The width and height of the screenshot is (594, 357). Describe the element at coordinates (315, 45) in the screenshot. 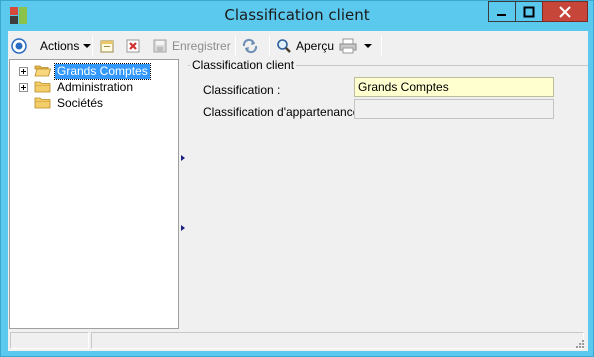

I see `preview-label: Aperçu` at that location.